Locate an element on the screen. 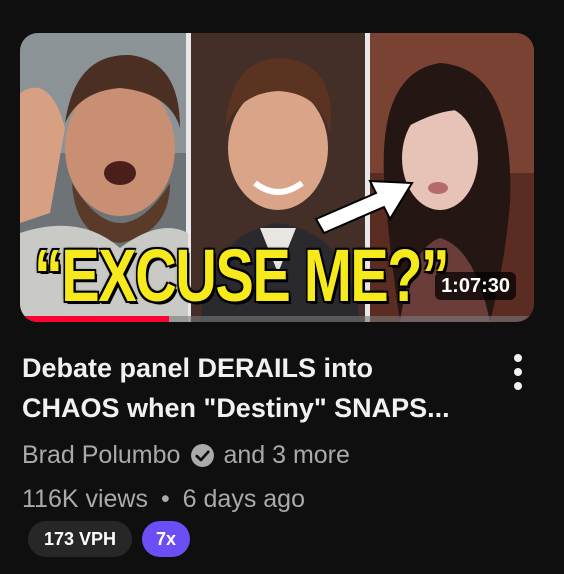 The width and height of the screenshot is (564, 574). video-title-line-1: Debate panel DERAILS into is located at coordinates (198, 368).